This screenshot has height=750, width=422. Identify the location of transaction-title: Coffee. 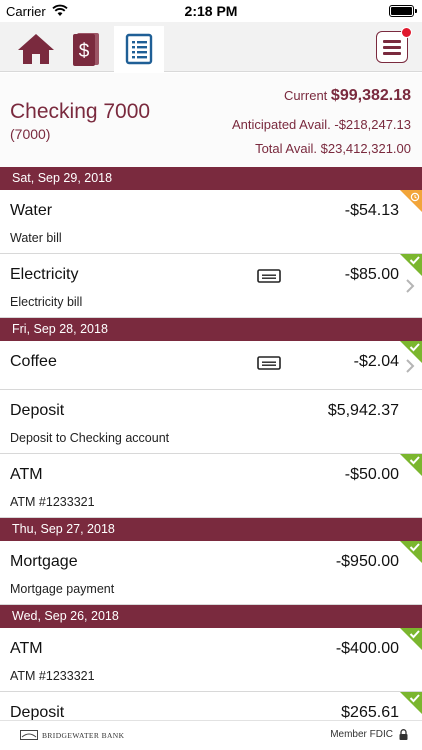
(33, 361).